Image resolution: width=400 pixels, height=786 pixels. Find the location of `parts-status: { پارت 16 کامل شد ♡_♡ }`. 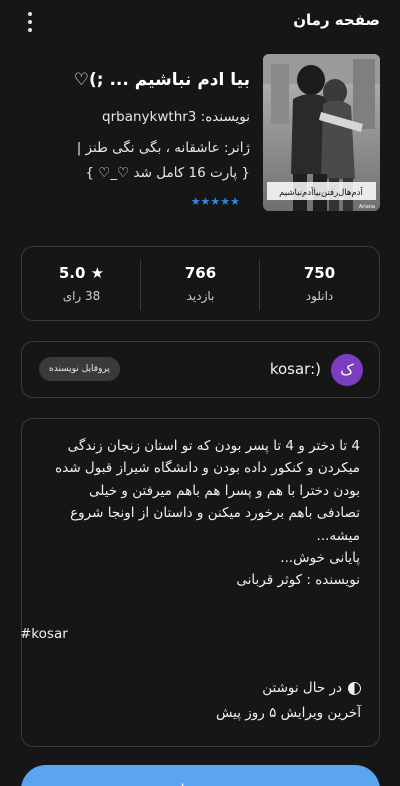

parts-status: { پارت 16 کامل شد ♡_♡ } is located at coordinates (167, 173).